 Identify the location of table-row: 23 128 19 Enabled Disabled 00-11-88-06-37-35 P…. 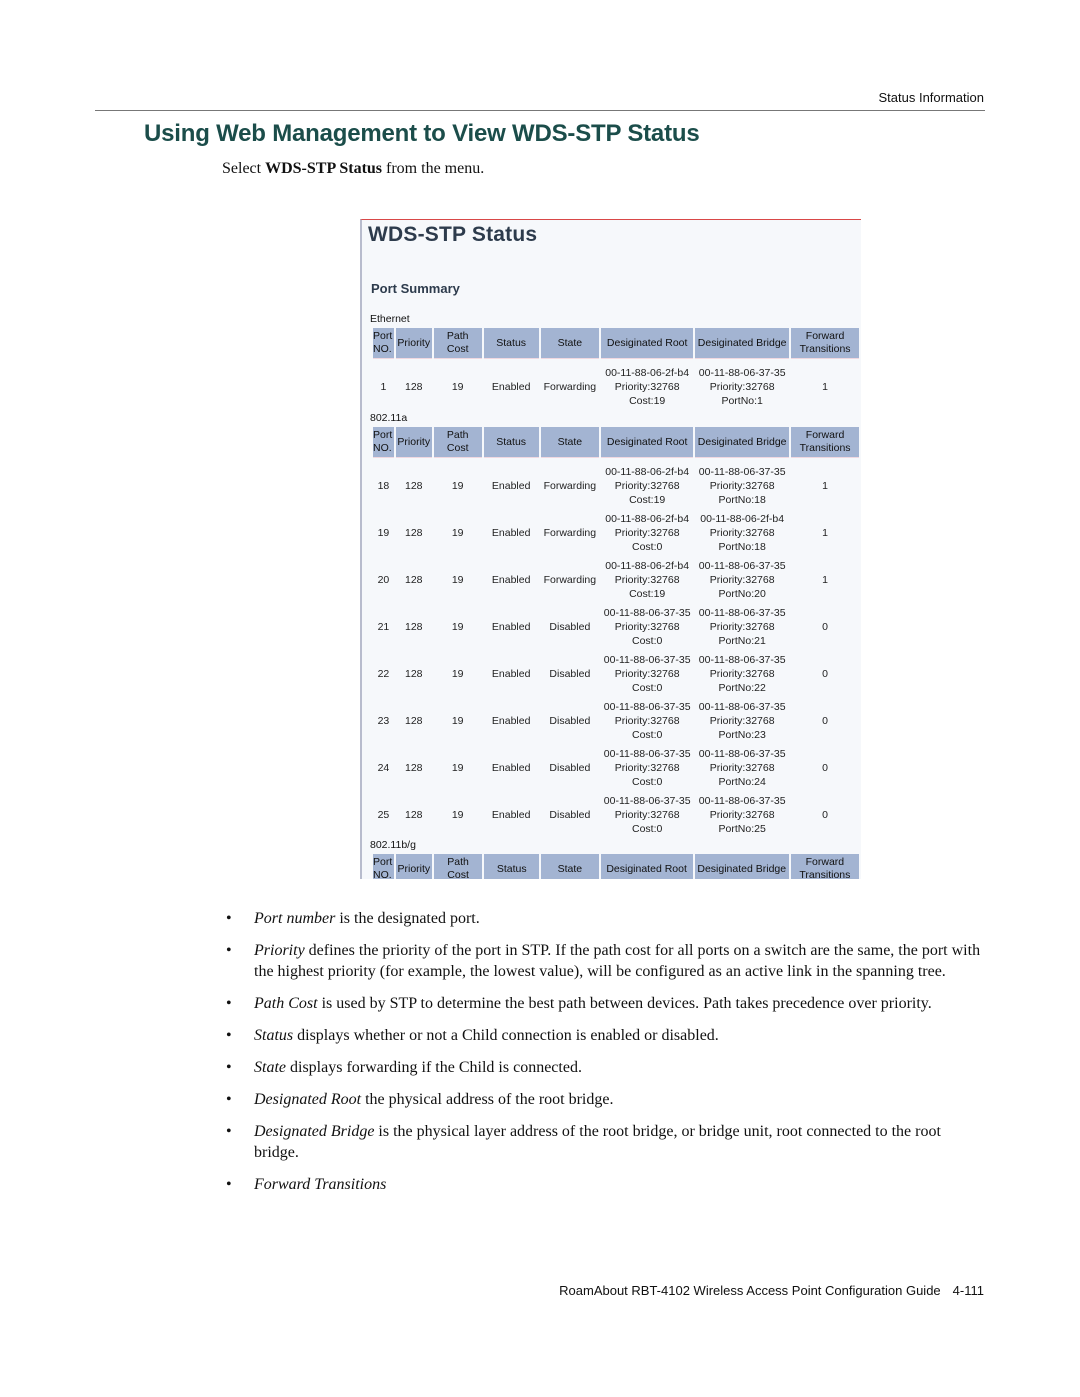
(616, 720).